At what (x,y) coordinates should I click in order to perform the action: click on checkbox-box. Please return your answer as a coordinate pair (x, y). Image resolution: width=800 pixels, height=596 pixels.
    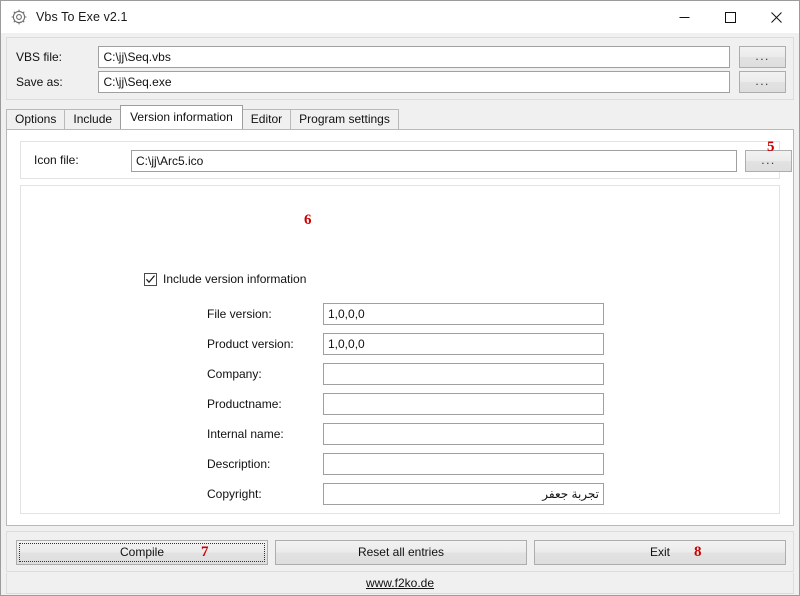
    Looking at the image, I should click on (150, 279).